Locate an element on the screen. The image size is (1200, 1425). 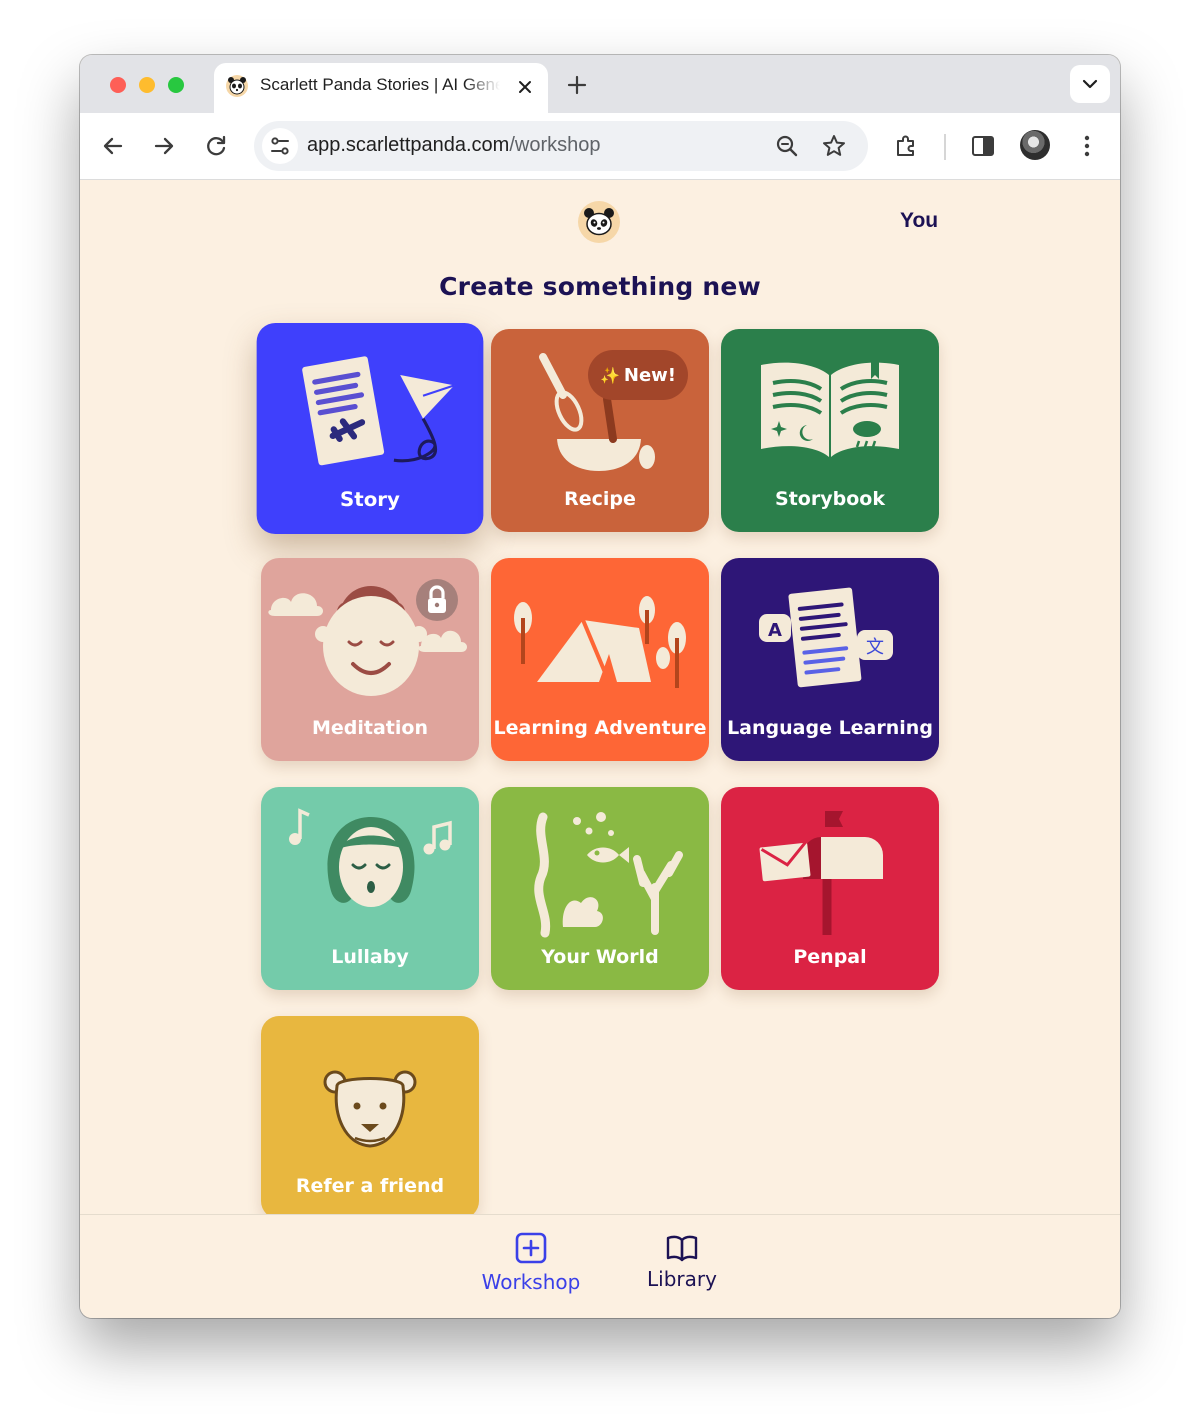
card-label: Story is located at coordinates (370, 500).